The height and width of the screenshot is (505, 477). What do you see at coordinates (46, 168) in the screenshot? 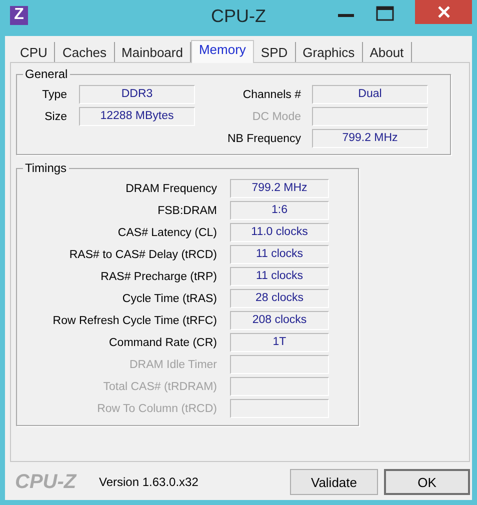
I see `group-title: Timings` at bounding box center [46, 168].